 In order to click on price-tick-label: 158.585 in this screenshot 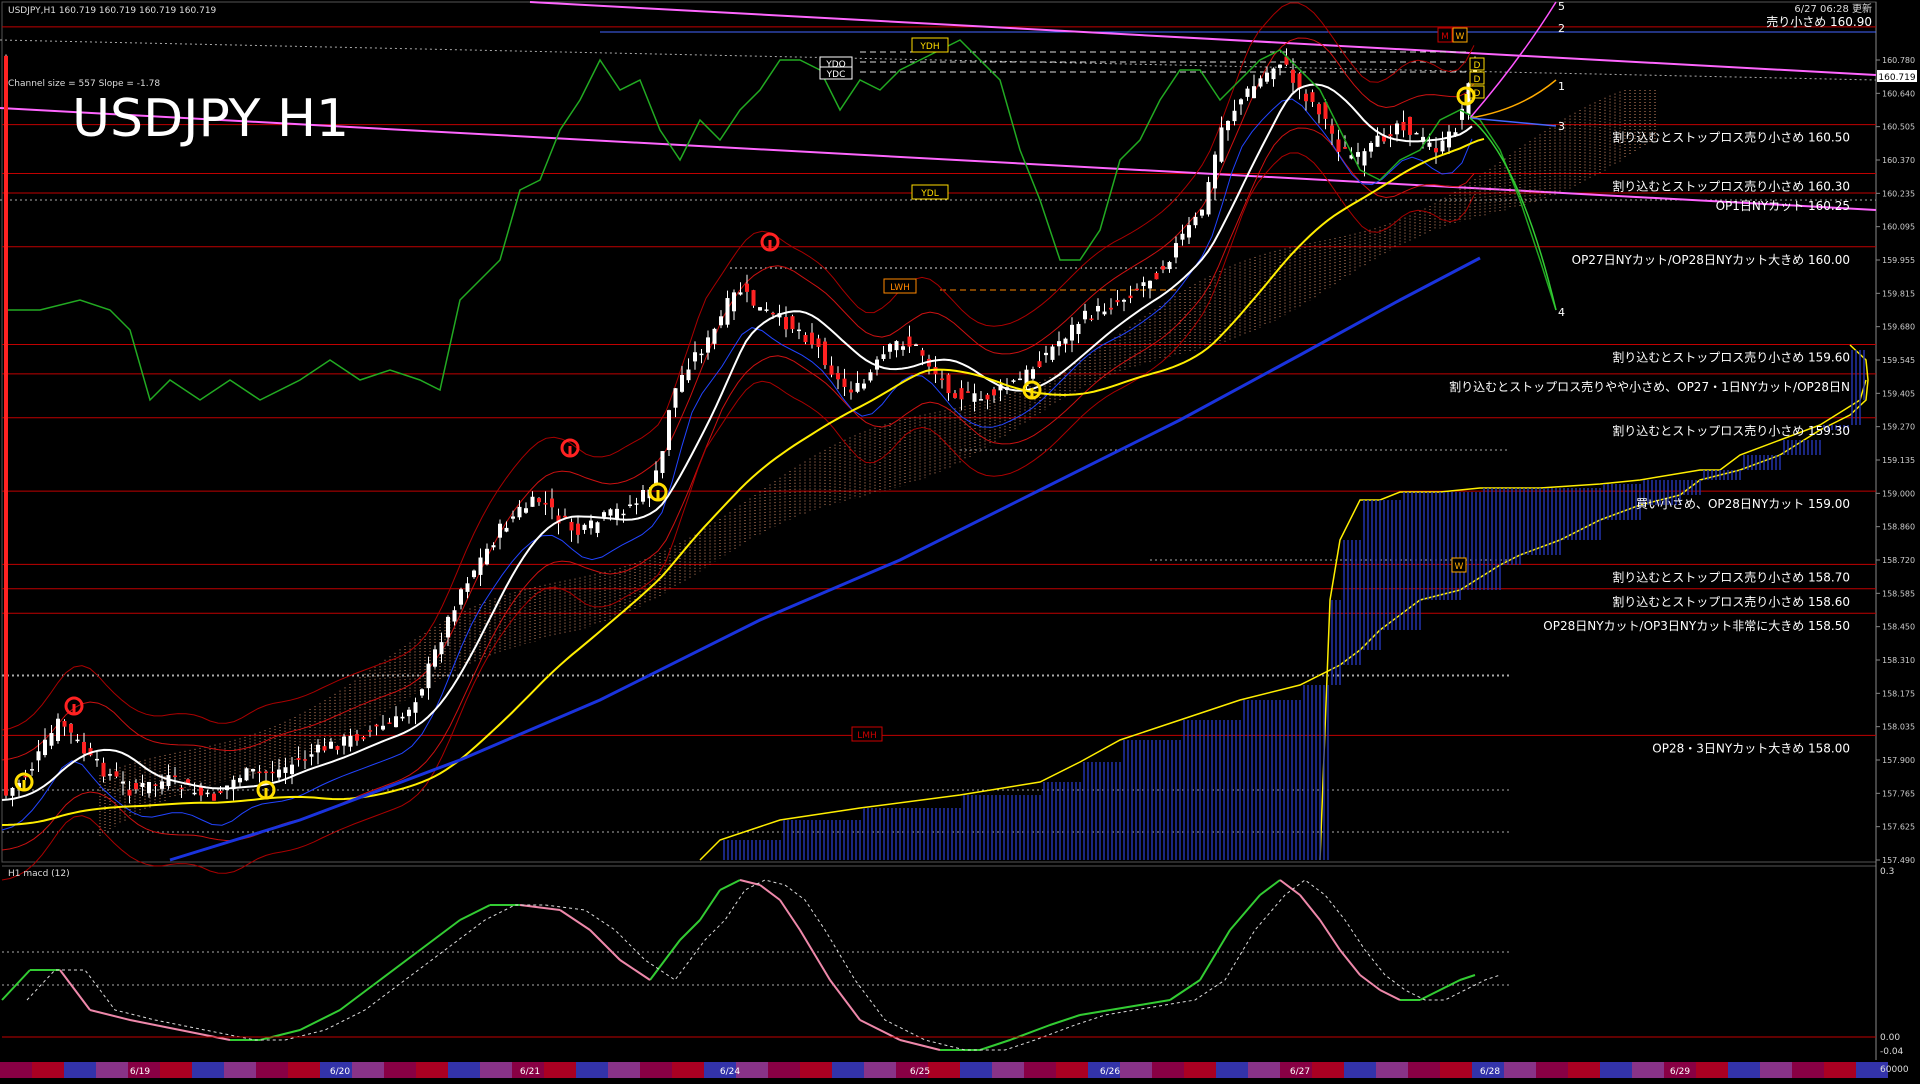, I will do `click(1898, 593)`.